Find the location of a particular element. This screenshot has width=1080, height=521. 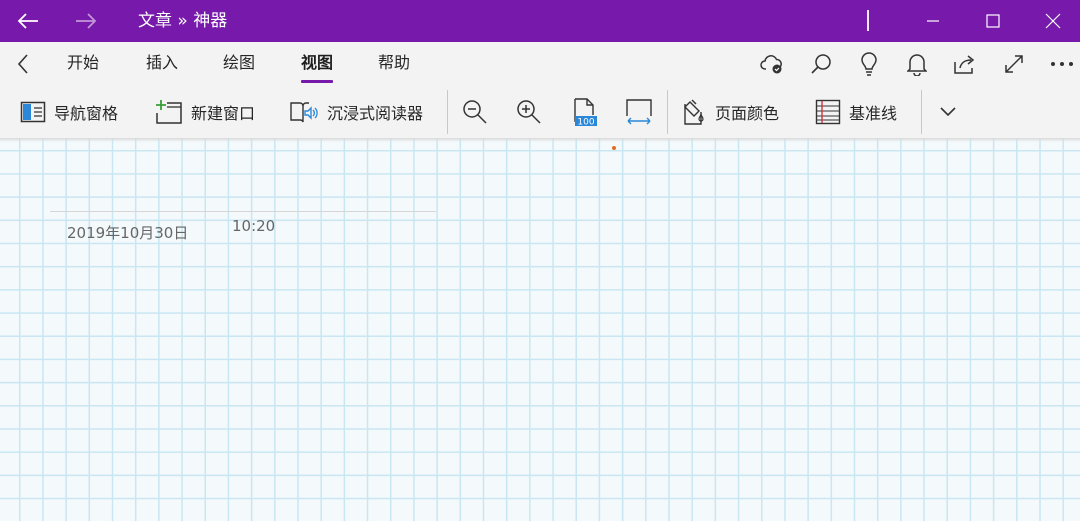

immersive-reader-button: 沉浸式阅读器 is located at coordinates (356, 112).